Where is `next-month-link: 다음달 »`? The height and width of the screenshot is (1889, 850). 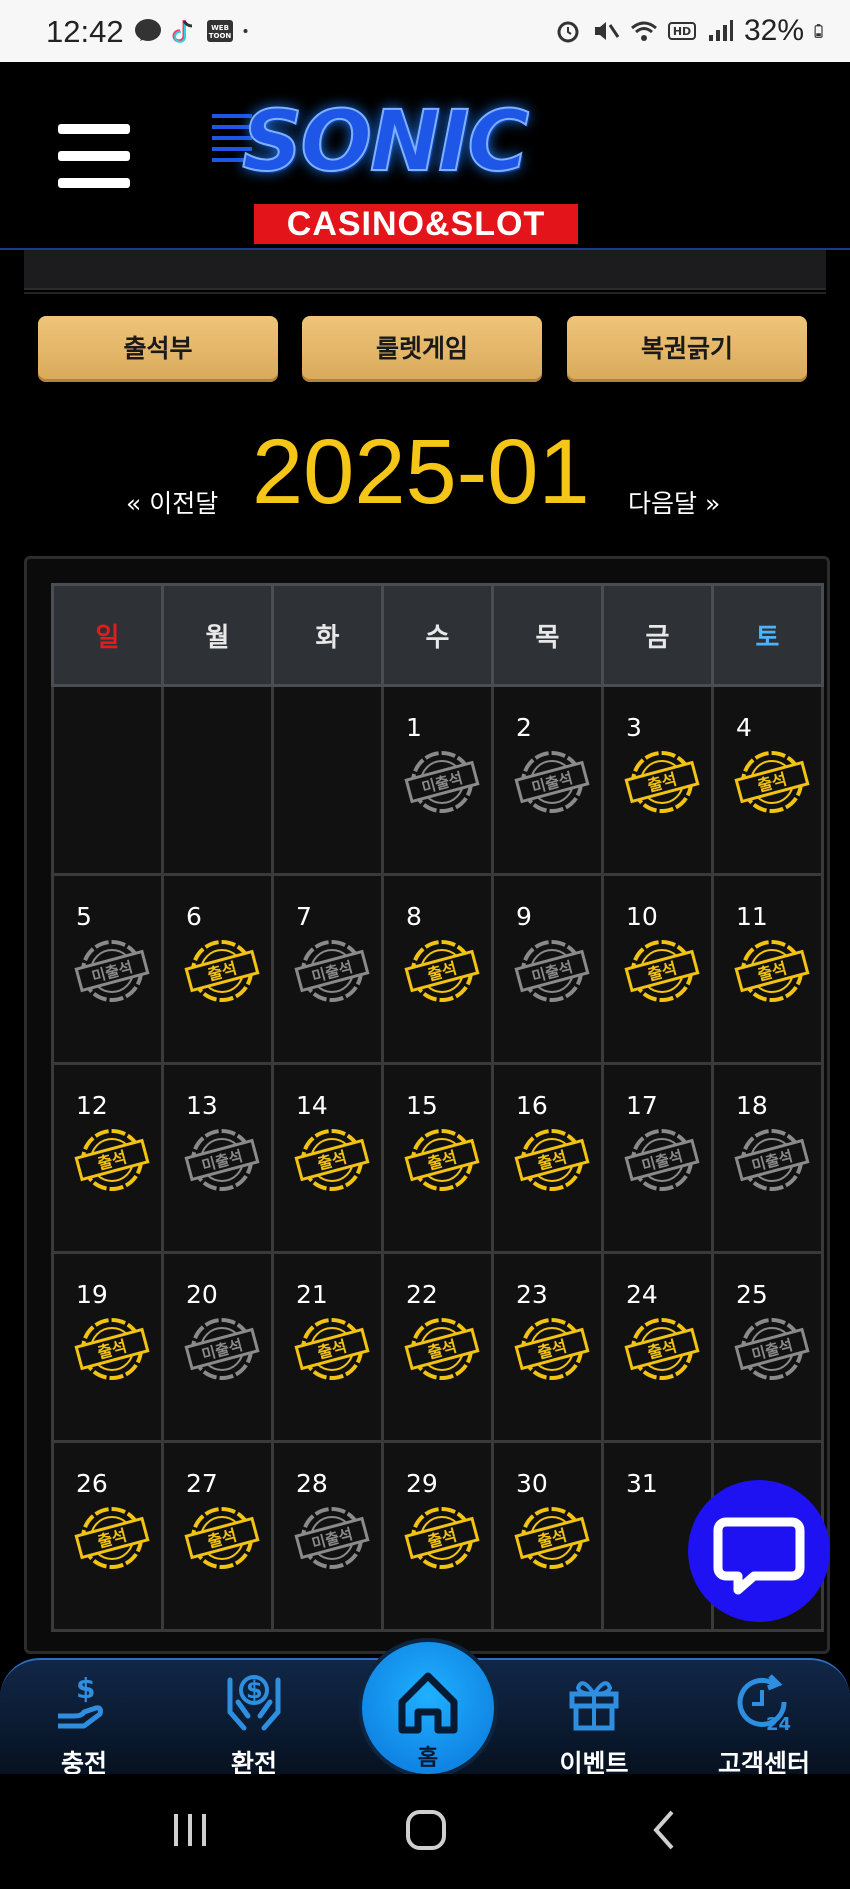 next-month-link: 다음달 » is located at coordinates (674, 502).